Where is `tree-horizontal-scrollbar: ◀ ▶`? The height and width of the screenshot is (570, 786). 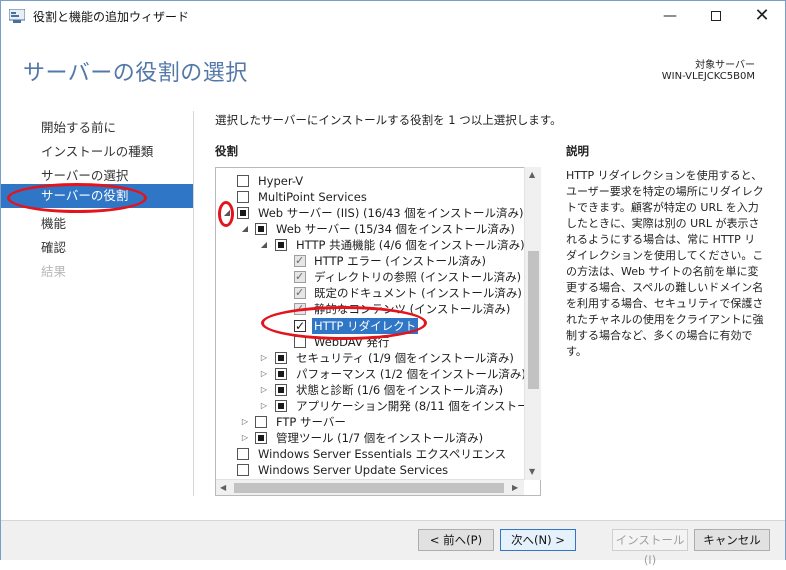 tree-horizontal-scrollbar: ◀ ▶ is located at coordinates (370, 487).